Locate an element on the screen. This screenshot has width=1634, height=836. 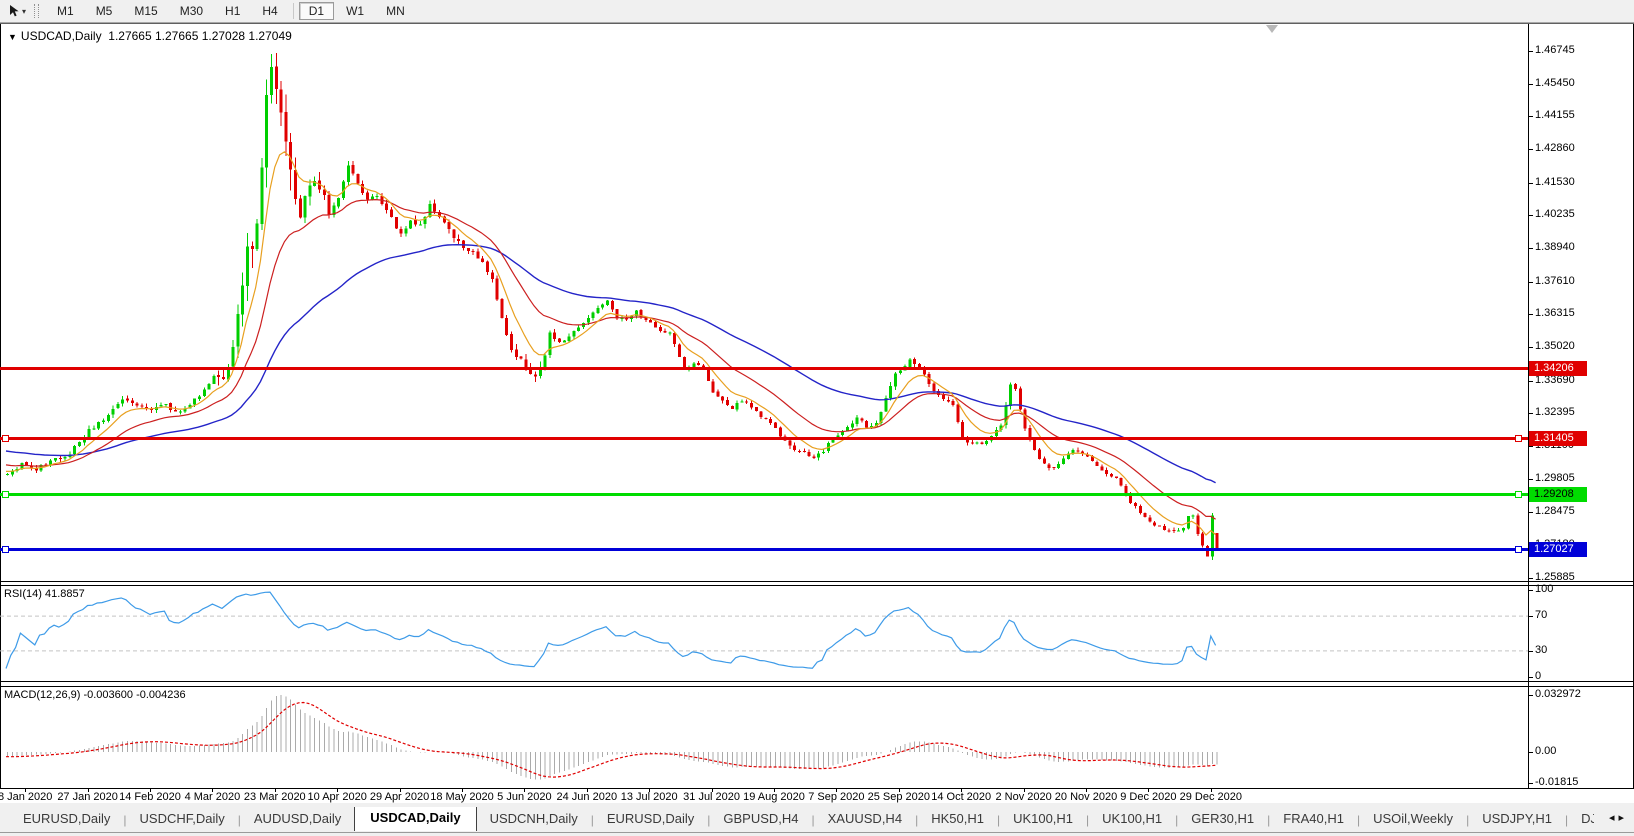
timeframe-button-m1: M1 is located at coordinates (65, 11).